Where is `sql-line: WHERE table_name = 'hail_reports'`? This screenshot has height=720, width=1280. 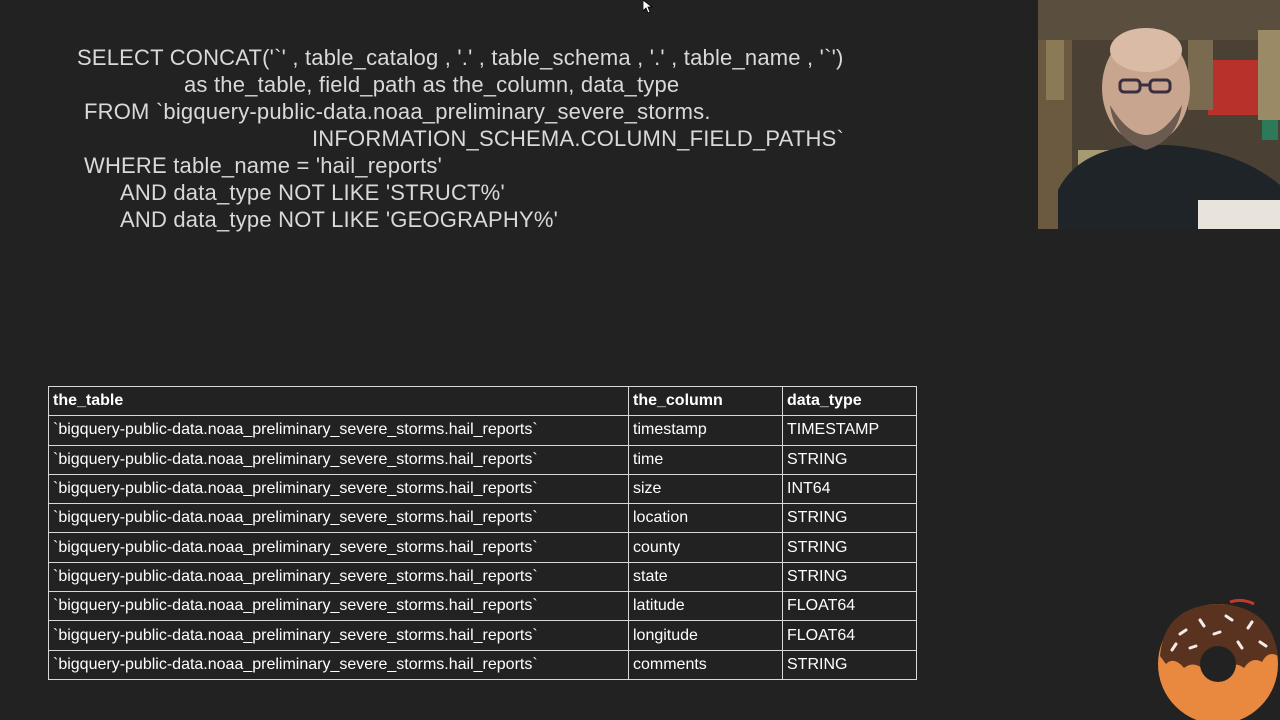
sql-line: WHERE table_name = 'hail_reports' is located at coordinates (263, 165).